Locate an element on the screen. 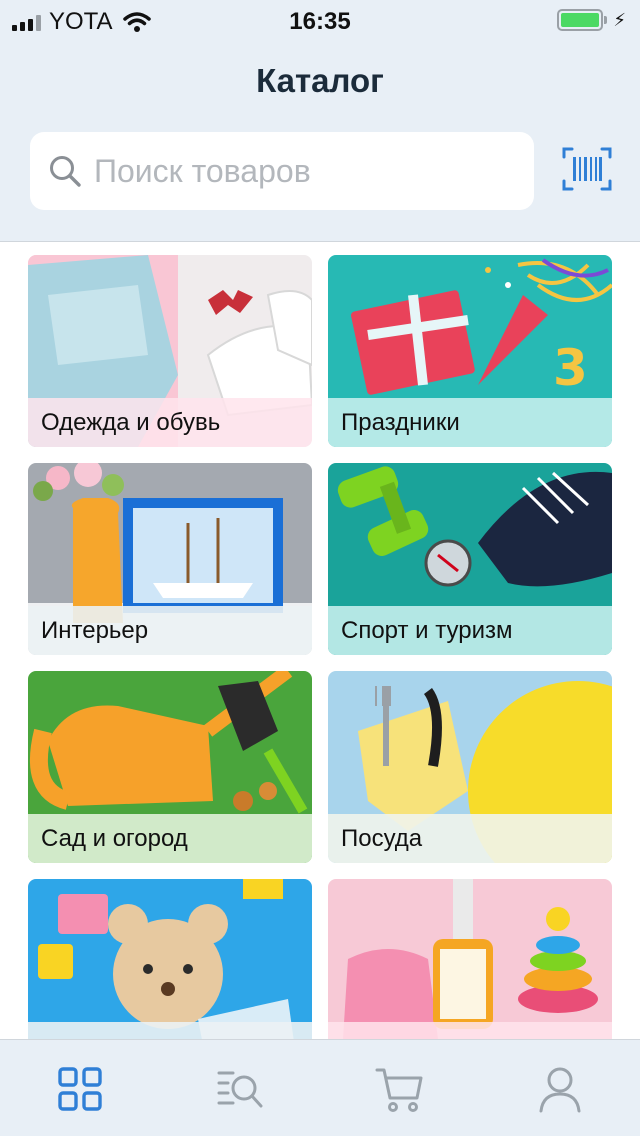 The width and height of the screenshot is (640, 1136). search-area is located at coordinates (320, 185).